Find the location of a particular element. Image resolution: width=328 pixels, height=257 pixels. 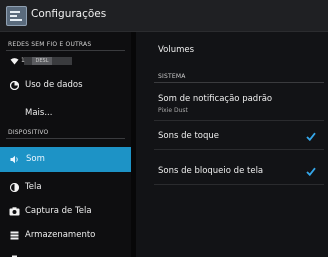

section-header-device: DISPOSITIVO is located at coordinates (28, 132).